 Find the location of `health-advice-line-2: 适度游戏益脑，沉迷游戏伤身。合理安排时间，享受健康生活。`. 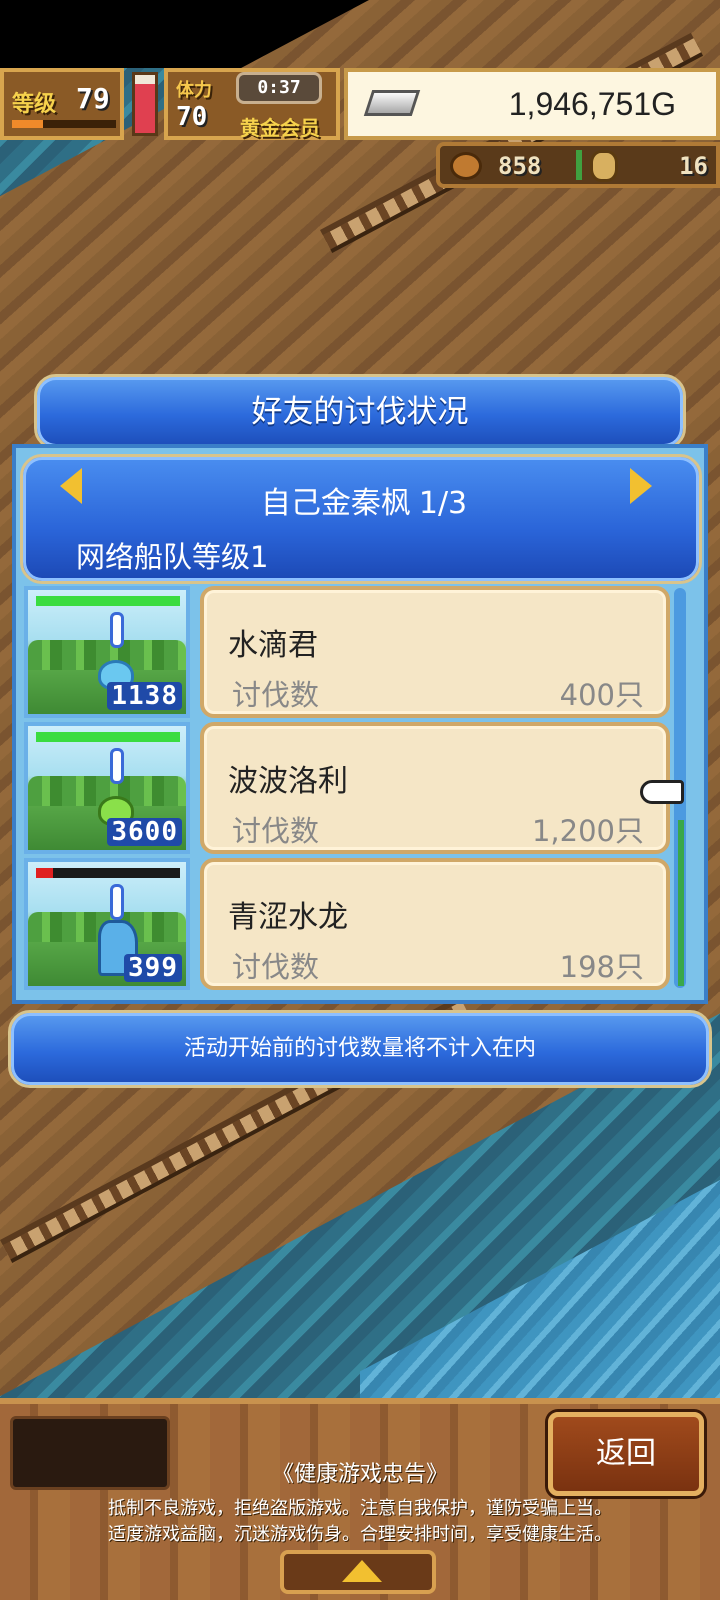

health-advice-line-2: 适度游戏益脑，沉迷游戏伤身。合理安排时间，享受健康生活。 is located at coordinates (360, 1534).